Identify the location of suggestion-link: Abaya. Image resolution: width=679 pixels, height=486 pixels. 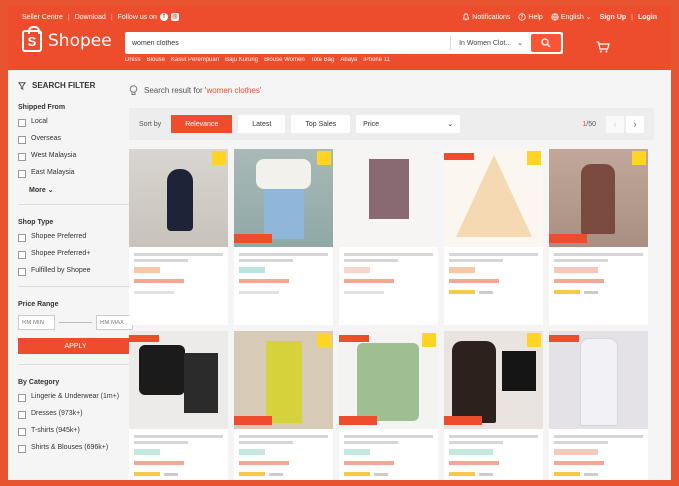
(348, 60).